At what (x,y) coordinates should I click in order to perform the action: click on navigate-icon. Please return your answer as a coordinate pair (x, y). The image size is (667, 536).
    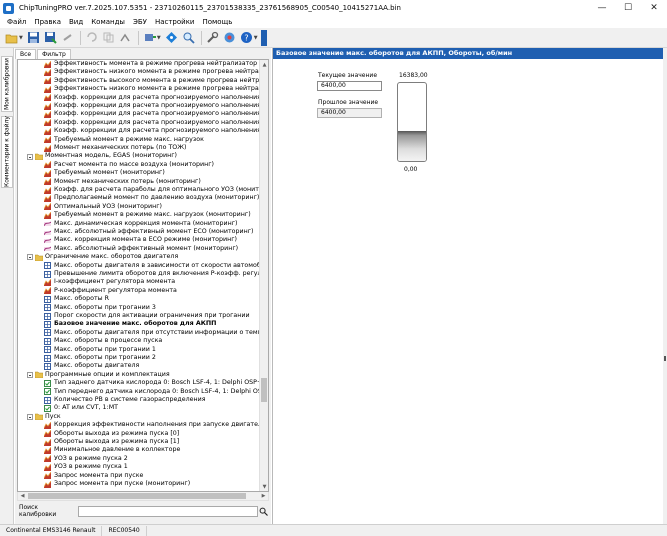
    Looking at the image, I should click on (171, 37).